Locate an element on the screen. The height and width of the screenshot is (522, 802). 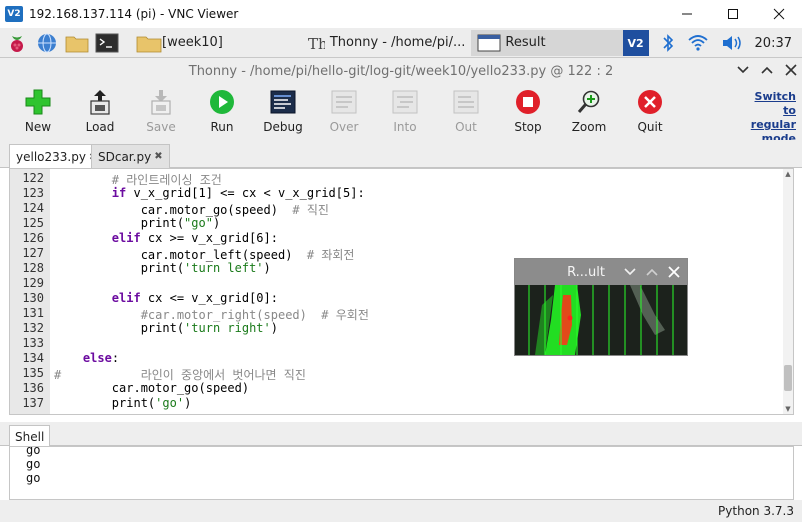
stop-label: Stop is located at coordinates (528, 127).